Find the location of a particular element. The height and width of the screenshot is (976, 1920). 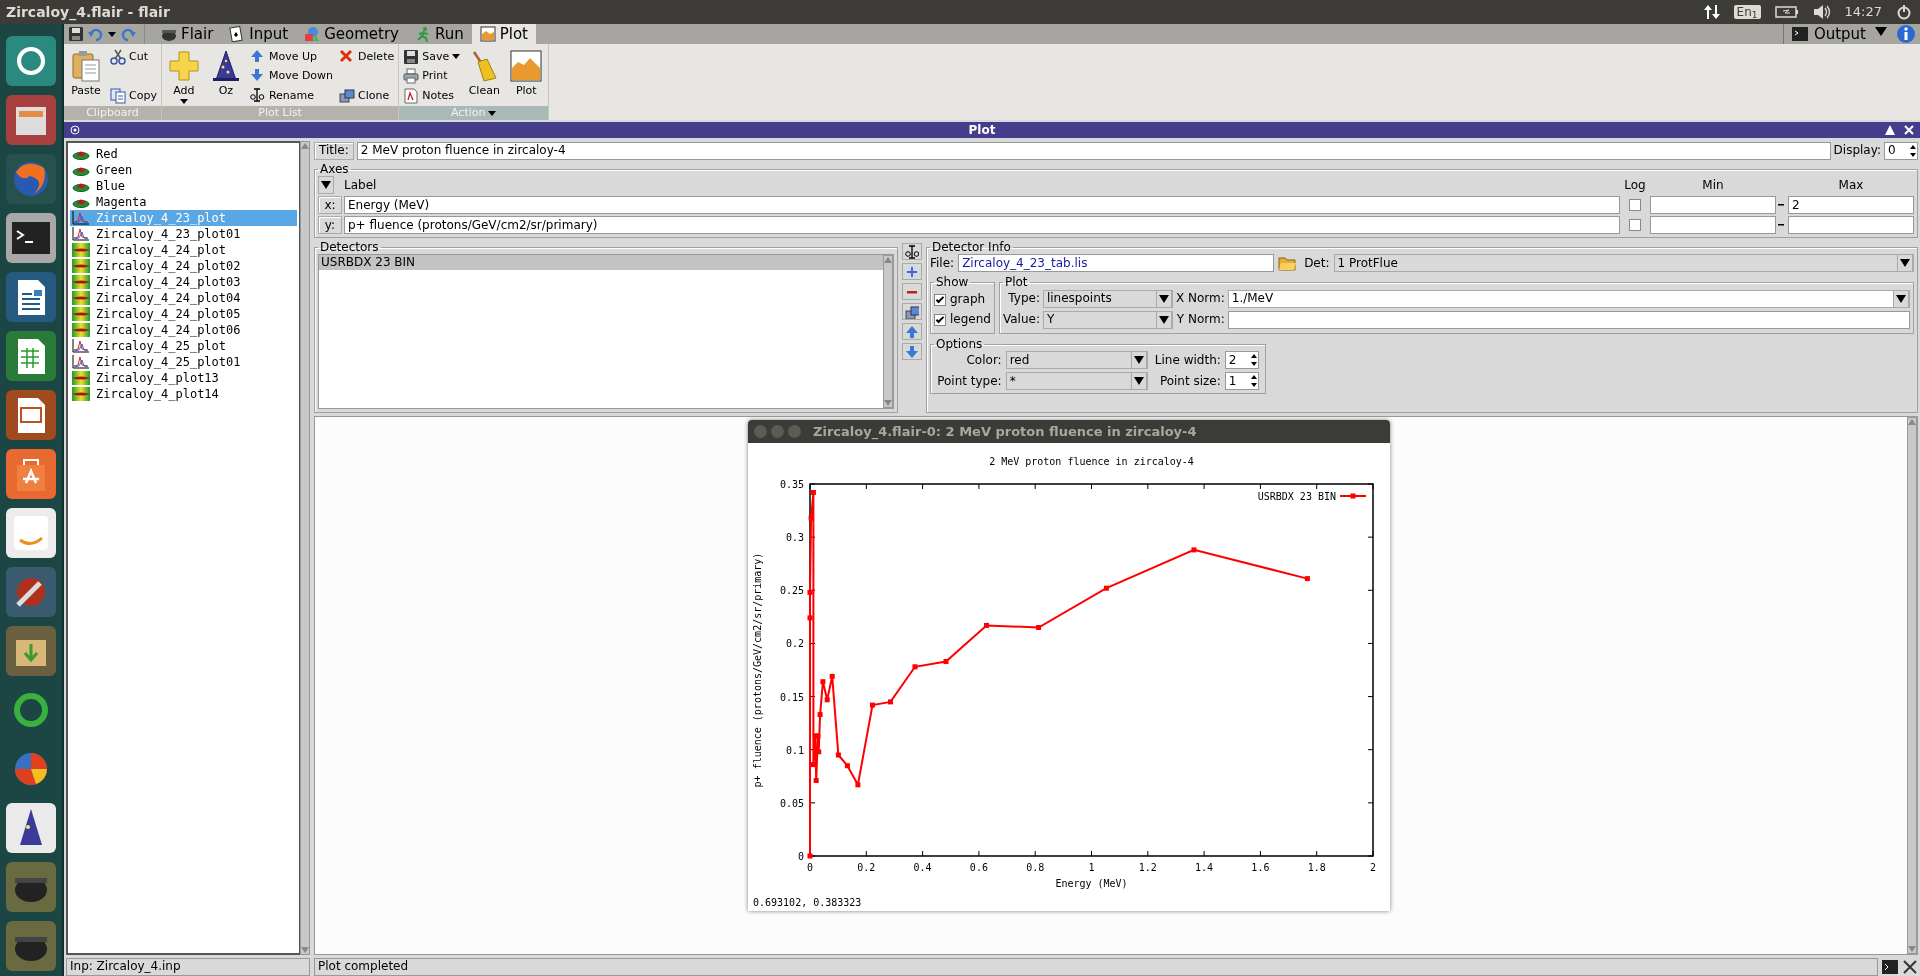

ribbon-tab: Run is located at coordinates (439, 34).